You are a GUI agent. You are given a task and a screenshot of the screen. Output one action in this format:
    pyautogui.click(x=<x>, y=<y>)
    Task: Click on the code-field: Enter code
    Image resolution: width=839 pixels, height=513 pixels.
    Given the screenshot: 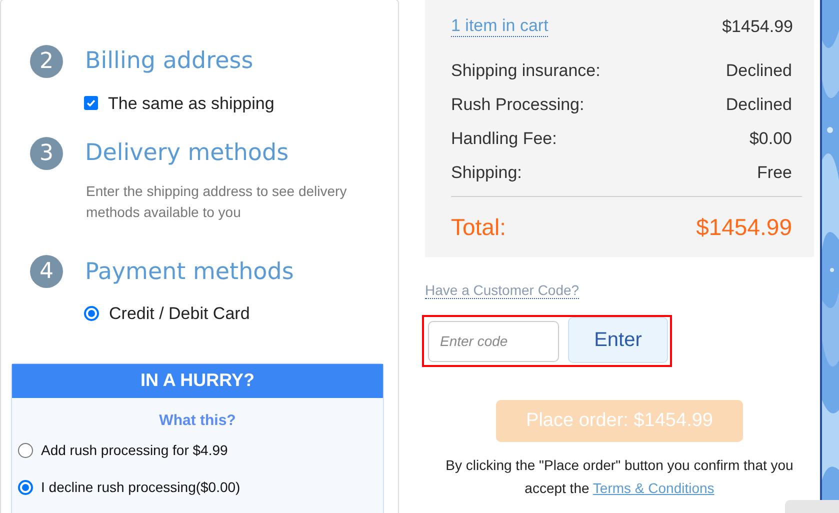 What is the action you would take?
    pyautogui.click(x=493, y=341)
    